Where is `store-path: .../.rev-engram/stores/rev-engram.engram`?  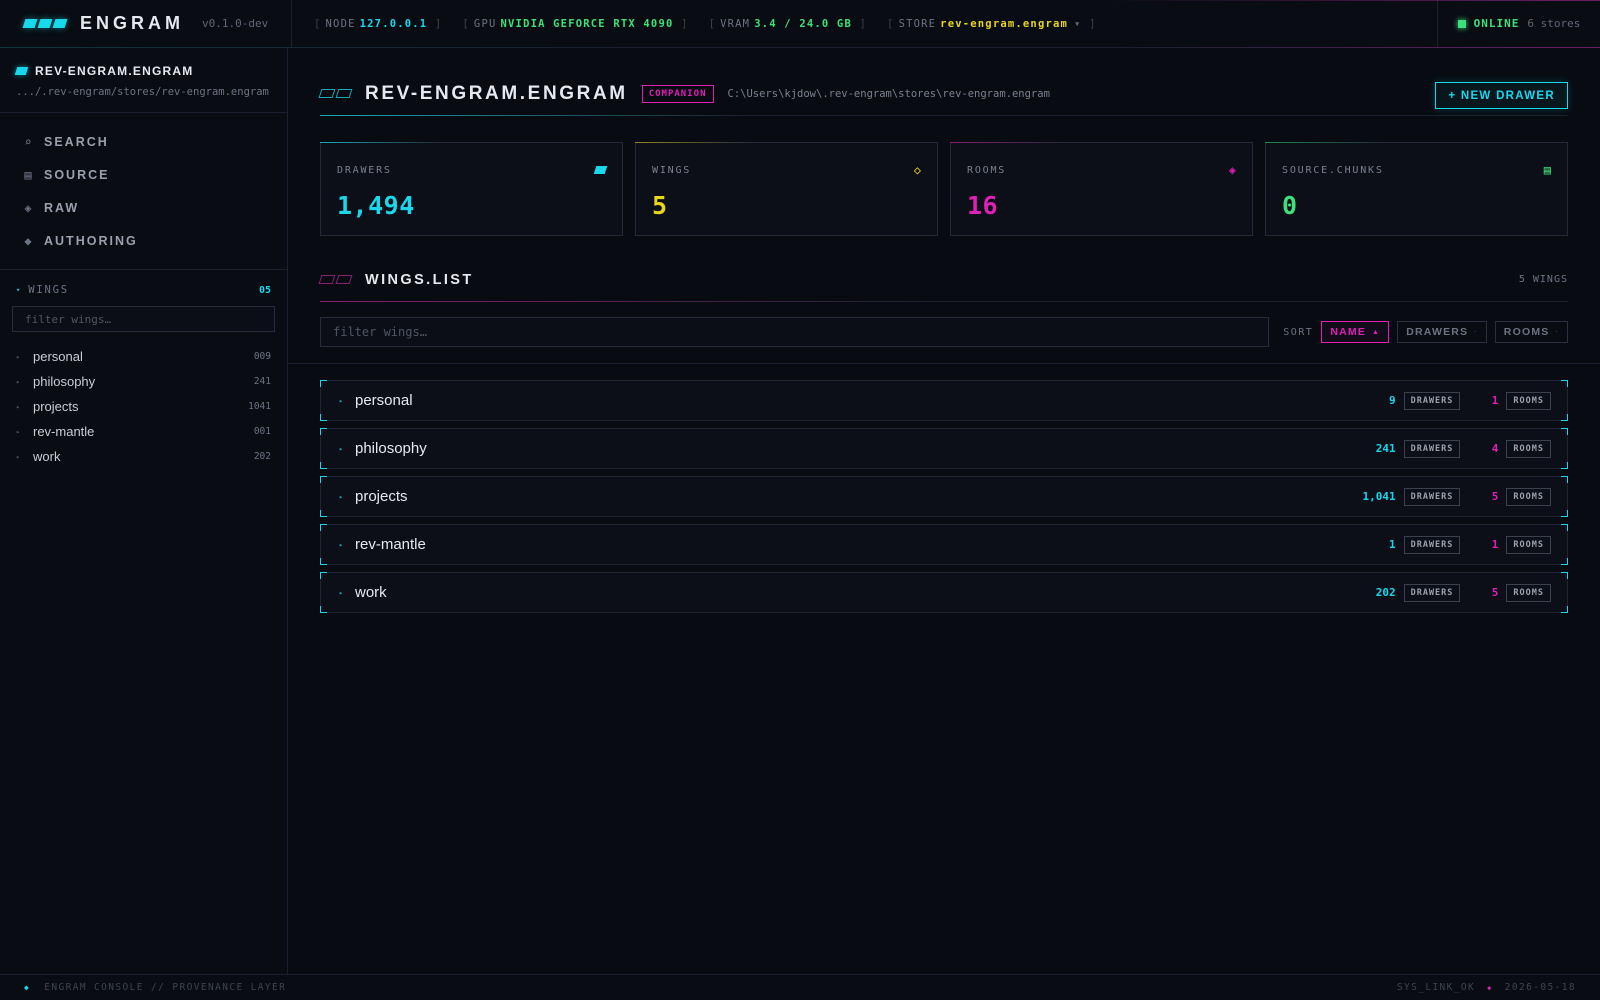 store-path: .../.rev-engram/stores/rev-engram.engram is located at coordinates (142, 92).